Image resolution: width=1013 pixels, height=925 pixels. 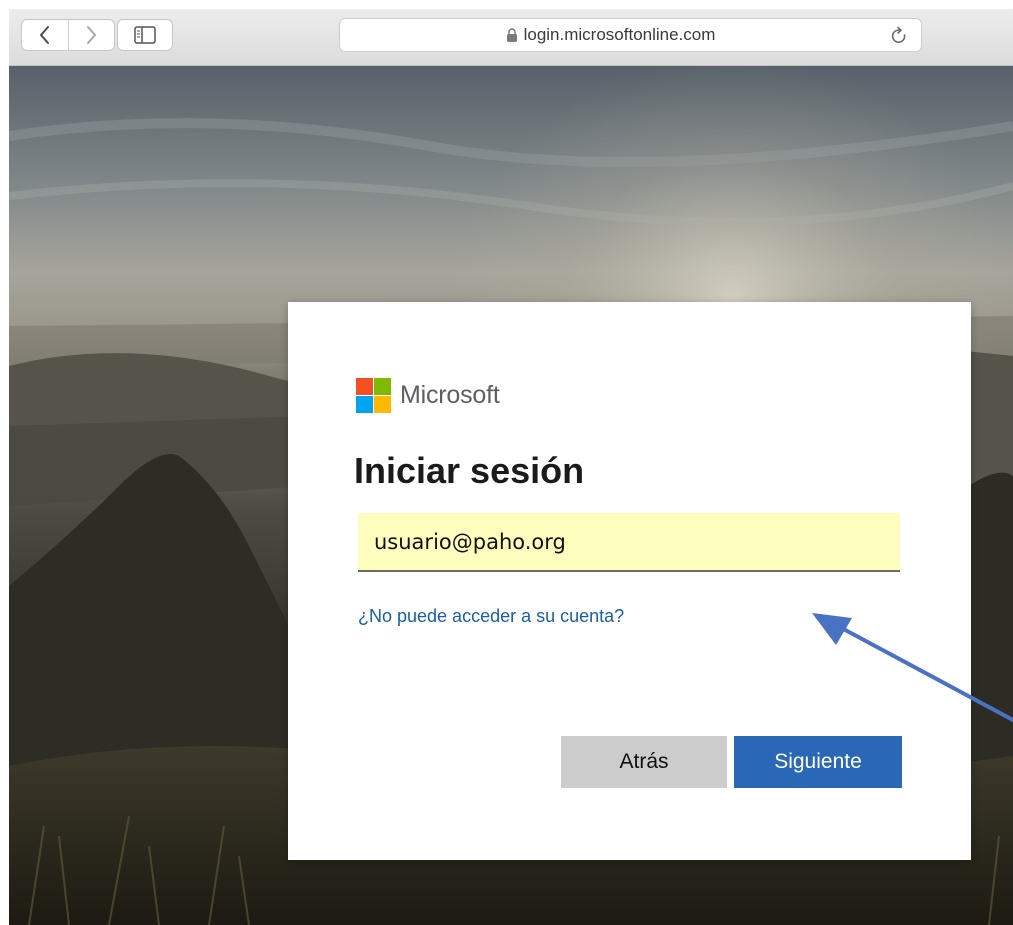 I want to click on next-button: Siguiente, so click(x=818, y=762).